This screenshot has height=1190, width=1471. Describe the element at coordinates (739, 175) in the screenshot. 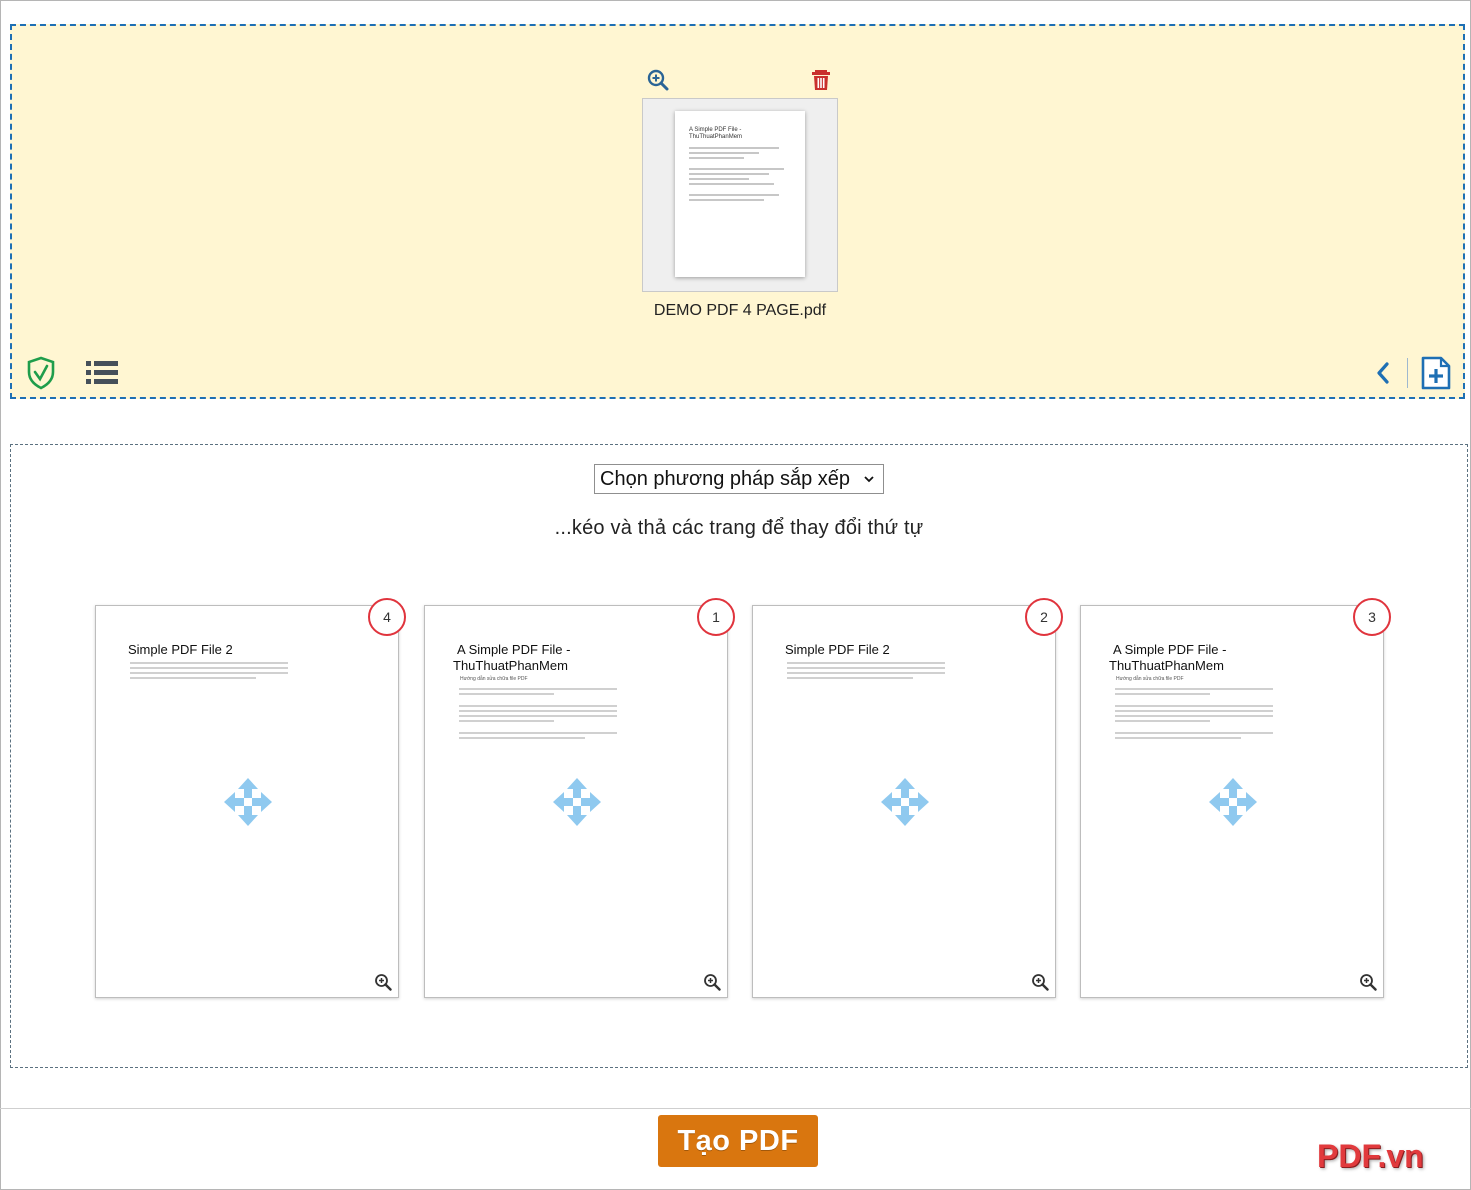

I see `thumbnail-text` at that location.